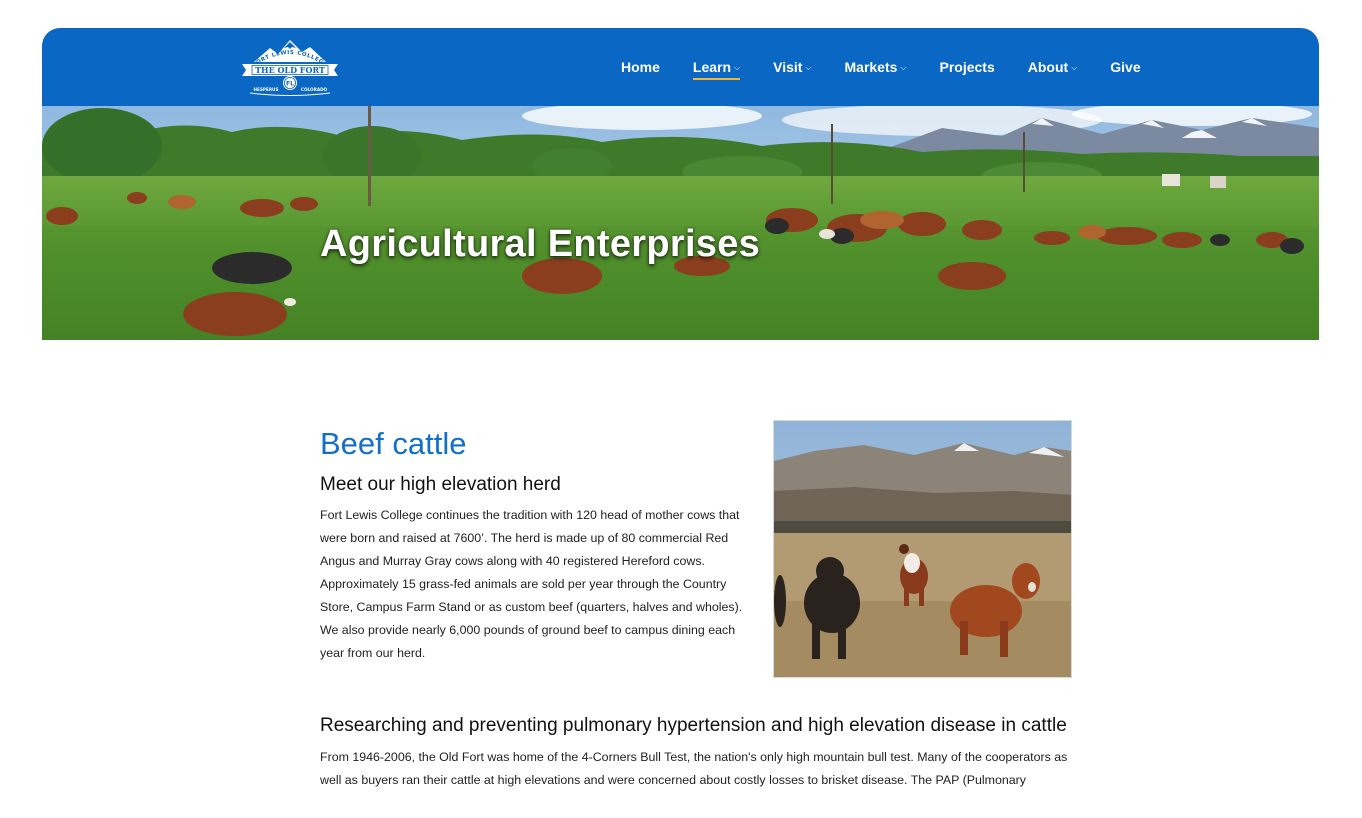 The image size is (1362, 818). Describe the element at coordinates (266, 89) in the screenshot. I see `svg-text: HESPERUS` at that location.